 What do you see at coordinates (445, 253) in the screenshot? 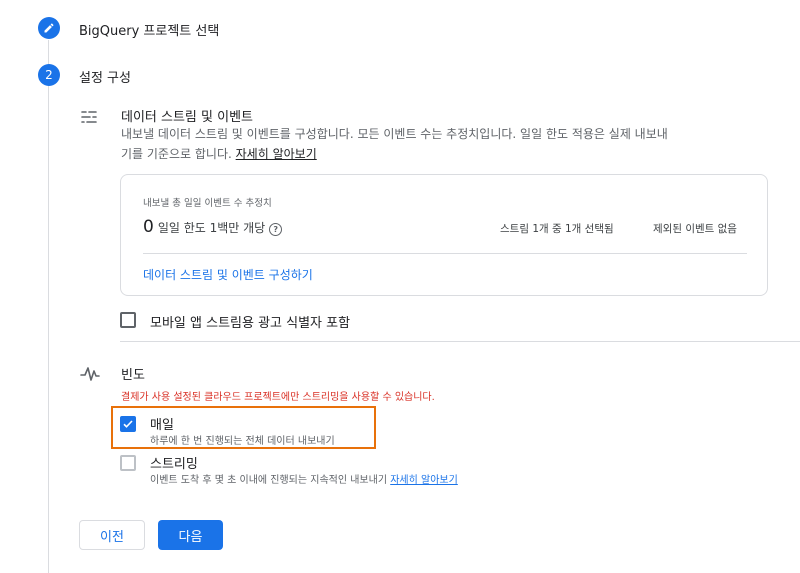
I see `card-divider` at bounding box center [445, 253].